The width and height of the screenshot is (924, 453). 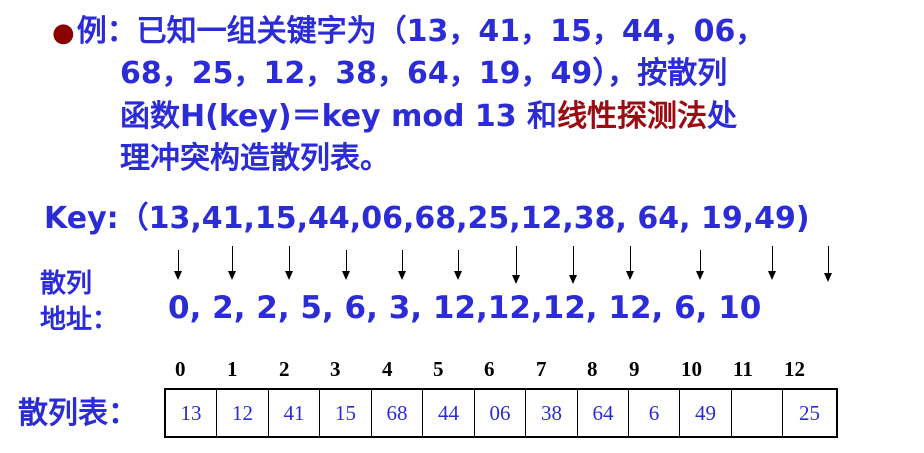 What do you see at coordinates (243, 413) in the screenshot?
I see `table-cell: 12` at bounding box center [243, 413].